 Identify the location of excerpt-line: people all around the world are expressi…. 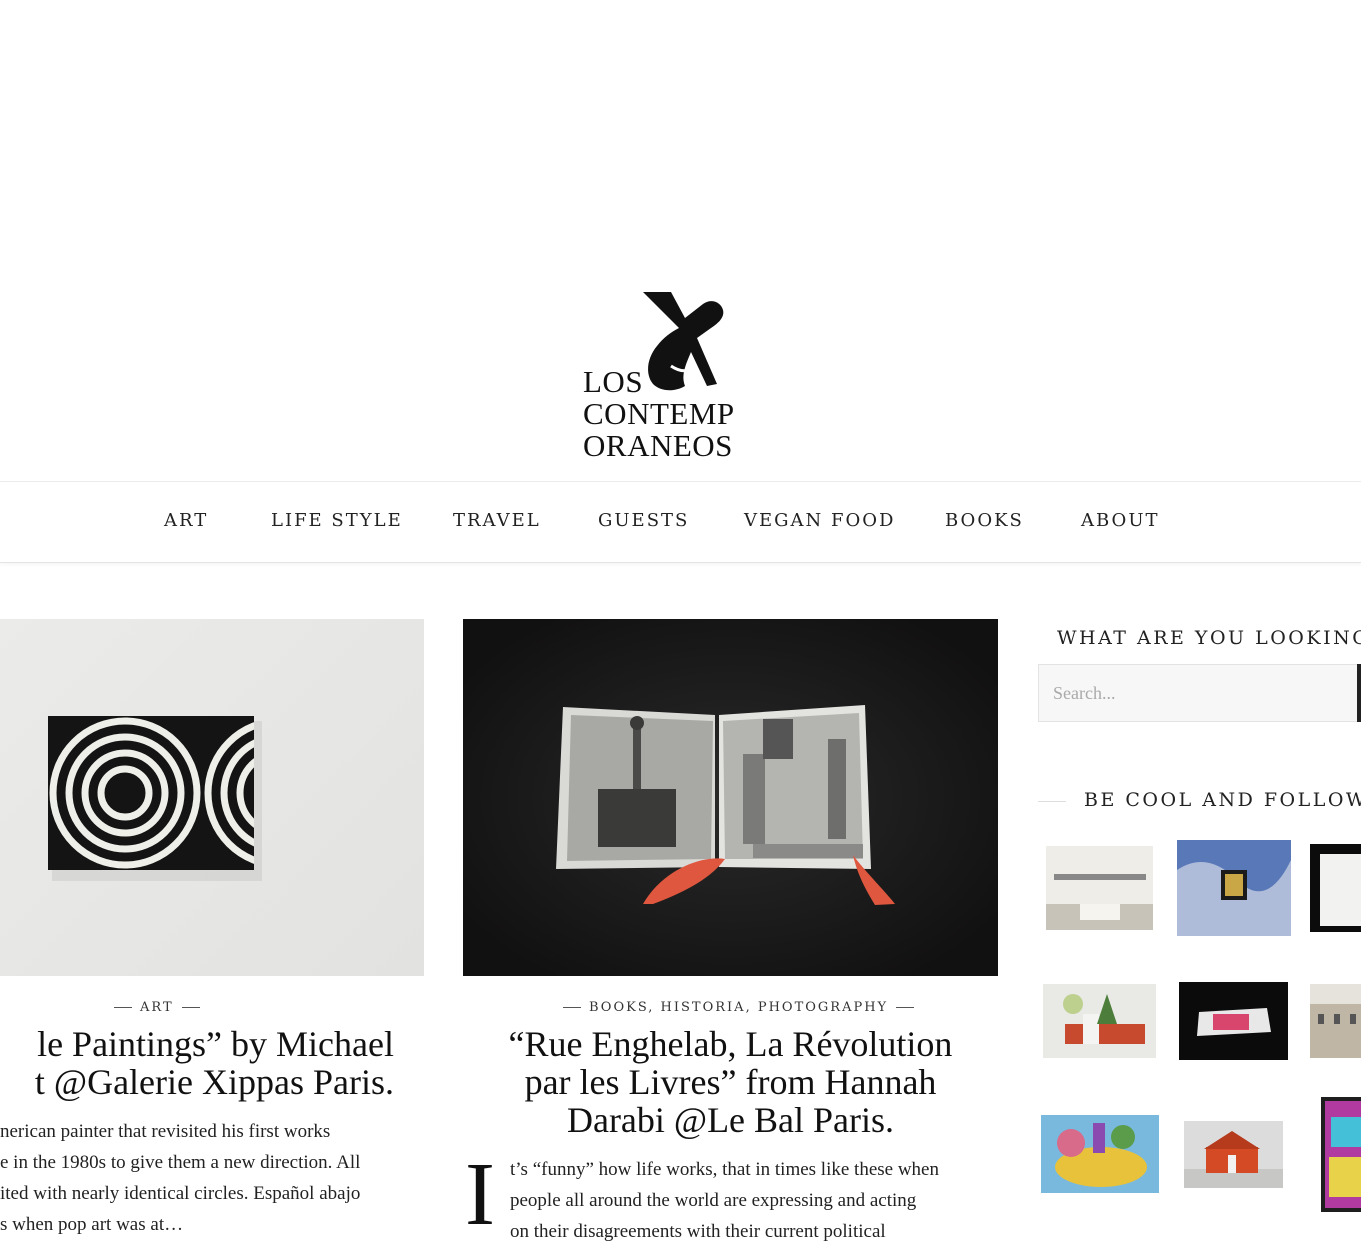
(713, 1200).